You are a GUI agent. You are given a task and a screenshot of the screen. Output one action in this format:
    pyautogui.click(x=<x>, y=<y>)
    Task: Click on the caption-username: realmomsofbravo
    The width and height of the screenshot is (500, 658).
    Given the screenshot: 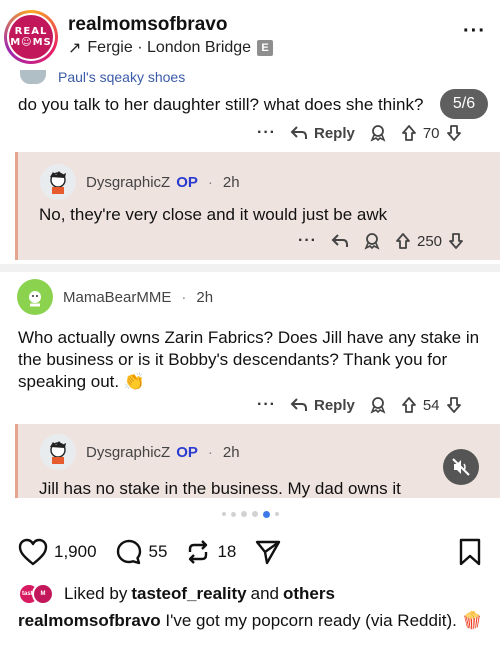 What is the action you would take?
    pyautogui.click(x=89, y=620)
    